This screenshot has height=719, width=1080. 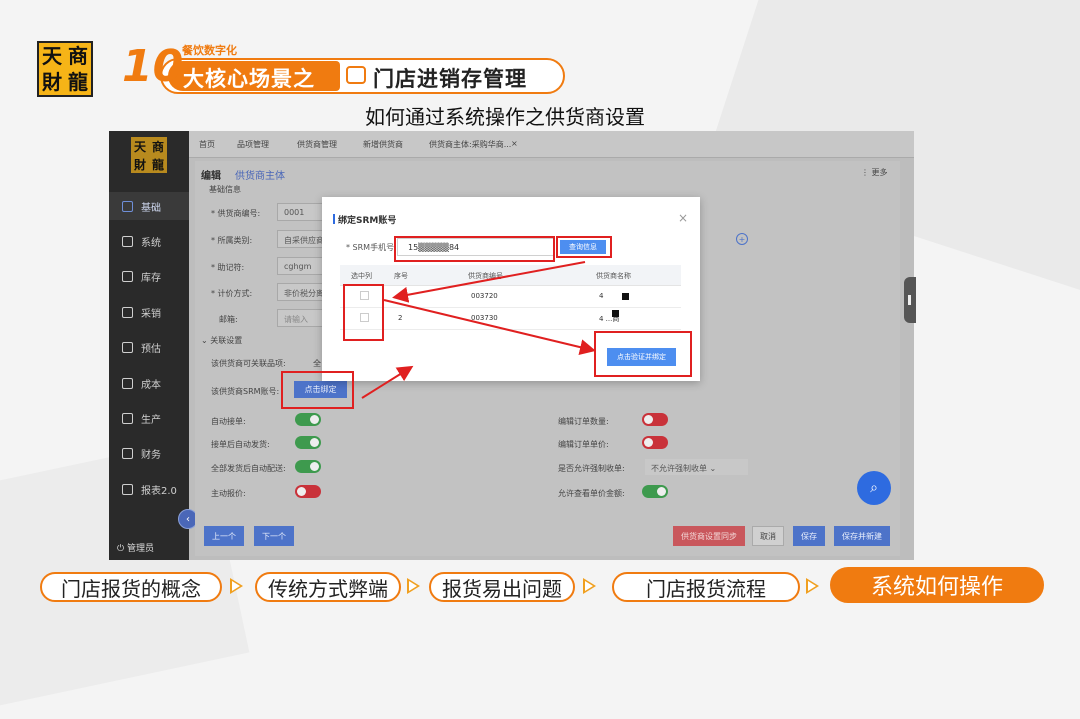 I want to click on arrow-query-to-list, so click(x=489, y=282).